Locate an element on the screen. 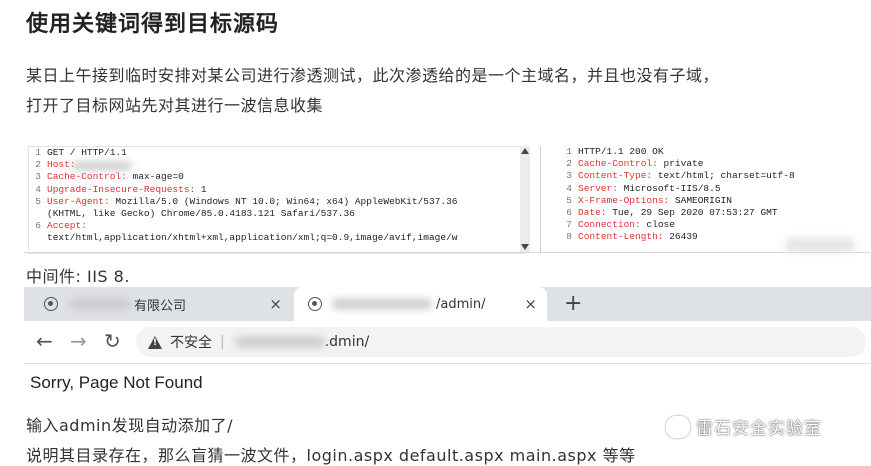 Image resolution: width=871 pixels, height=466 pixels. forward-arrow-icon: → is located at coordinates (78, 341).